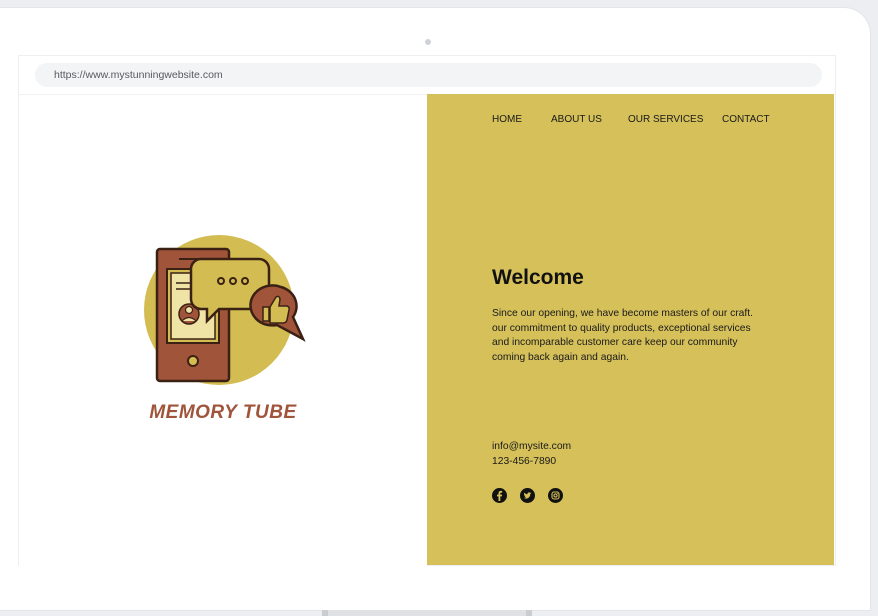  What do you see at coordinates (507, 119) in the screenshot?
I see `nav-home: HOME` at bounding box center [507, 119].